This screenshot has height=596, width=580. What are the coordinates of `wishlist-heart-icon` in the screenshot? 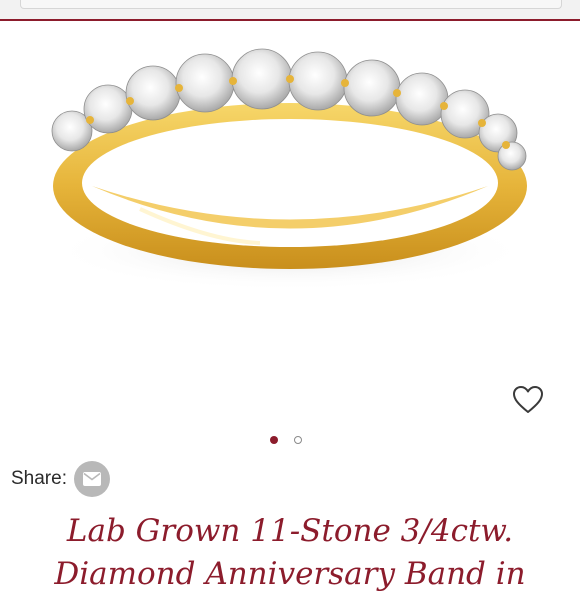 It's located at (528, 400).